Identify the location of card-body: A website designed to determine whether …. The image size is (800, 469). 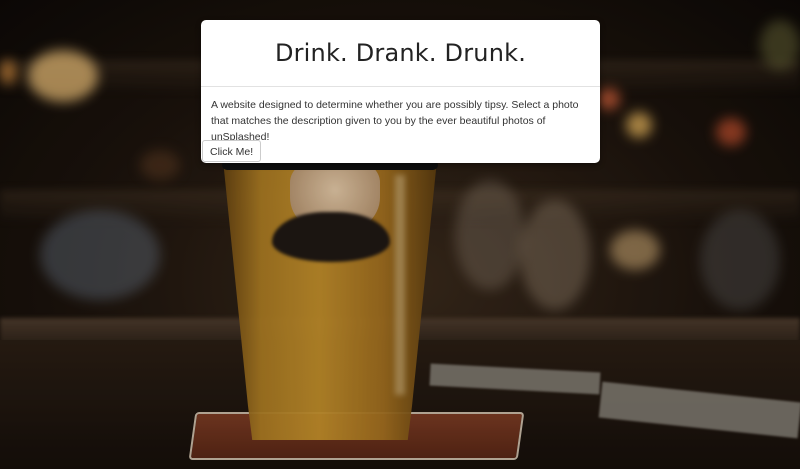
(400, 116).